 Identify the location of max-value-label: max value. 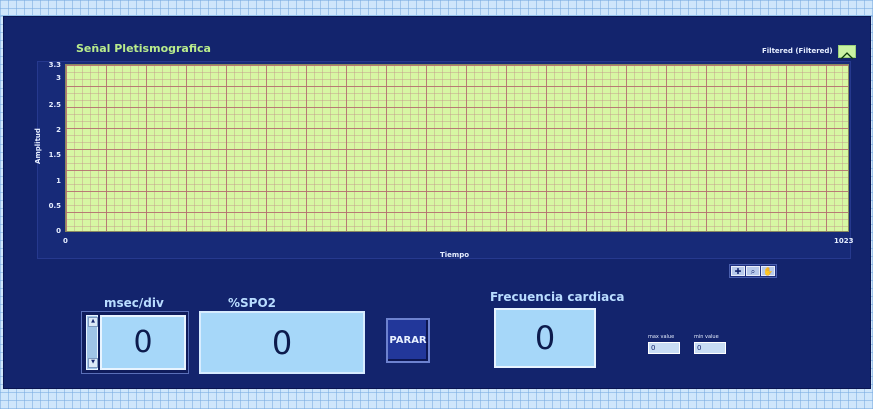
(661, 337).